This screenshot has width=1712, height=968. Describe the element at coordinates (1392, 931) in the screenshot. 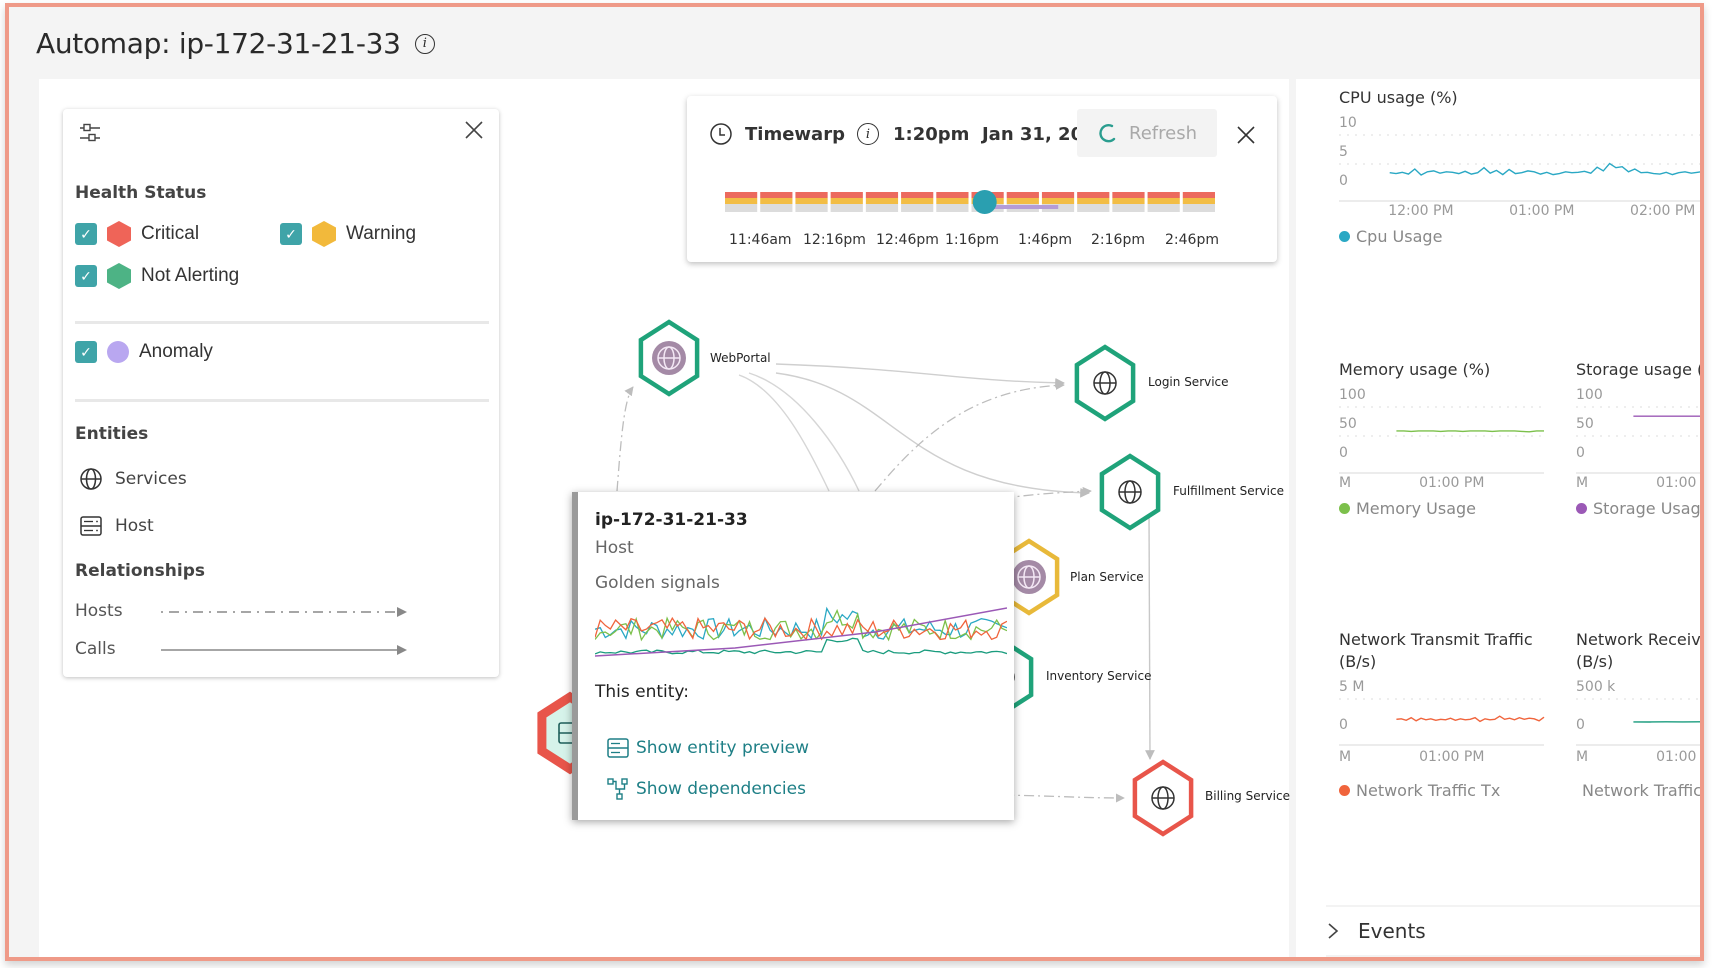

I see `events-label: Events` at that location.